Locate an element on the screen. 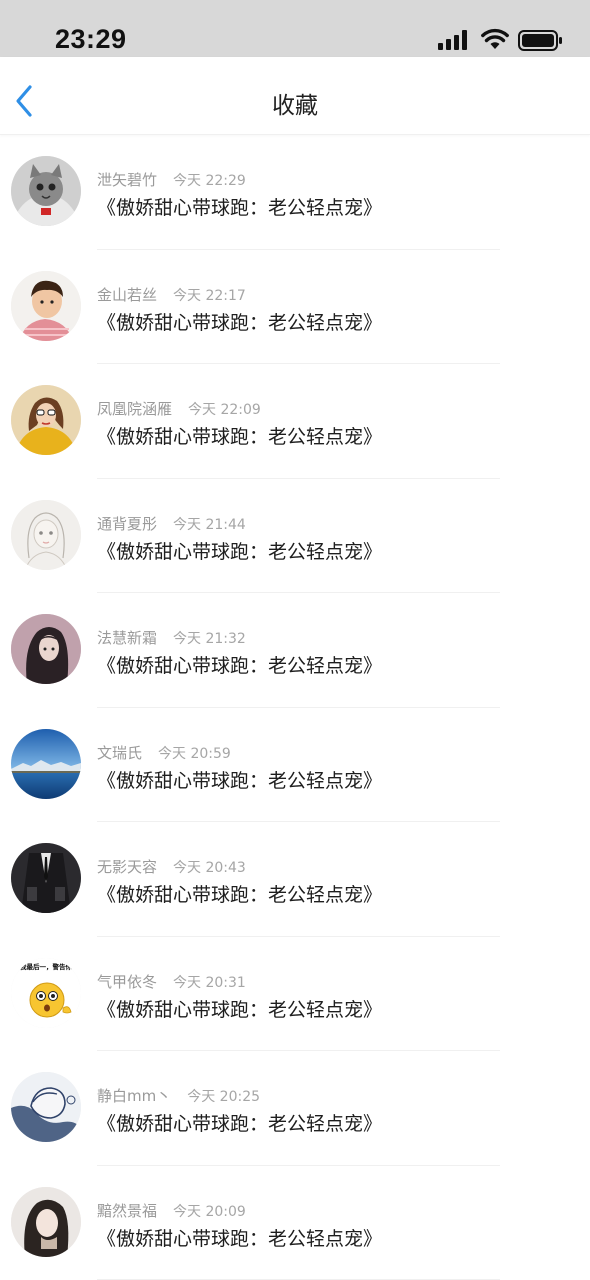  user-name: 静白mm丶 is located at coordinates (134, 1096).